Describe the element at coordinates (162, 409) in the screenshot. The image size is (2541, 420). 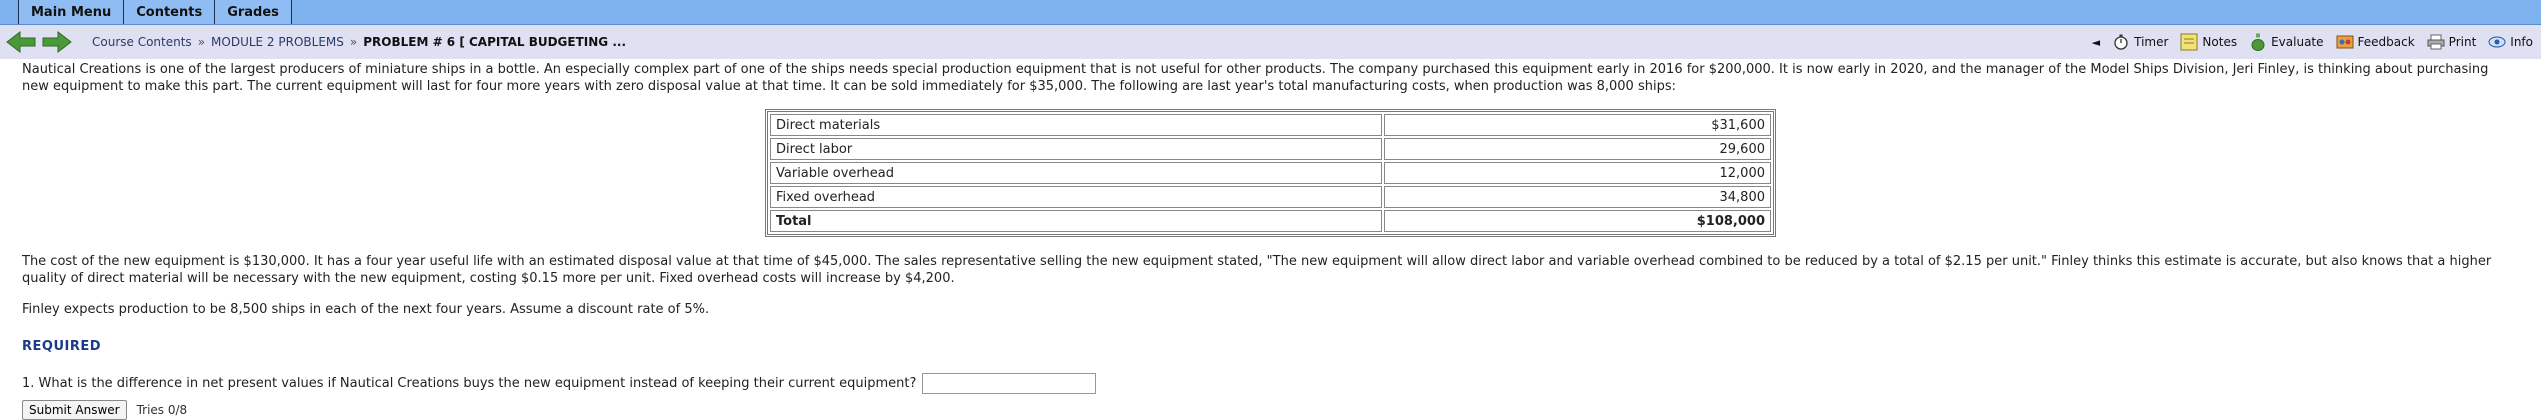
I see `tries-counter: Tries 0/8` at that location.